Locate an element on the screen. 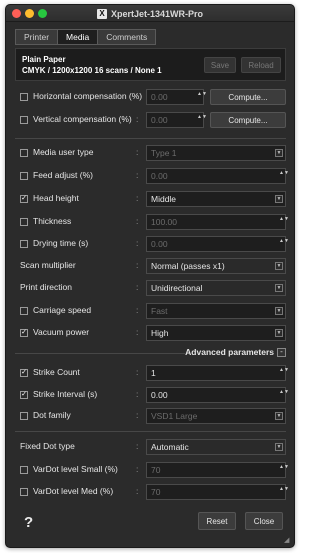 This screenshot has width=320, height=553. window-title: XpertJet-1341WR-Pro is located at coordinates (157, 13).